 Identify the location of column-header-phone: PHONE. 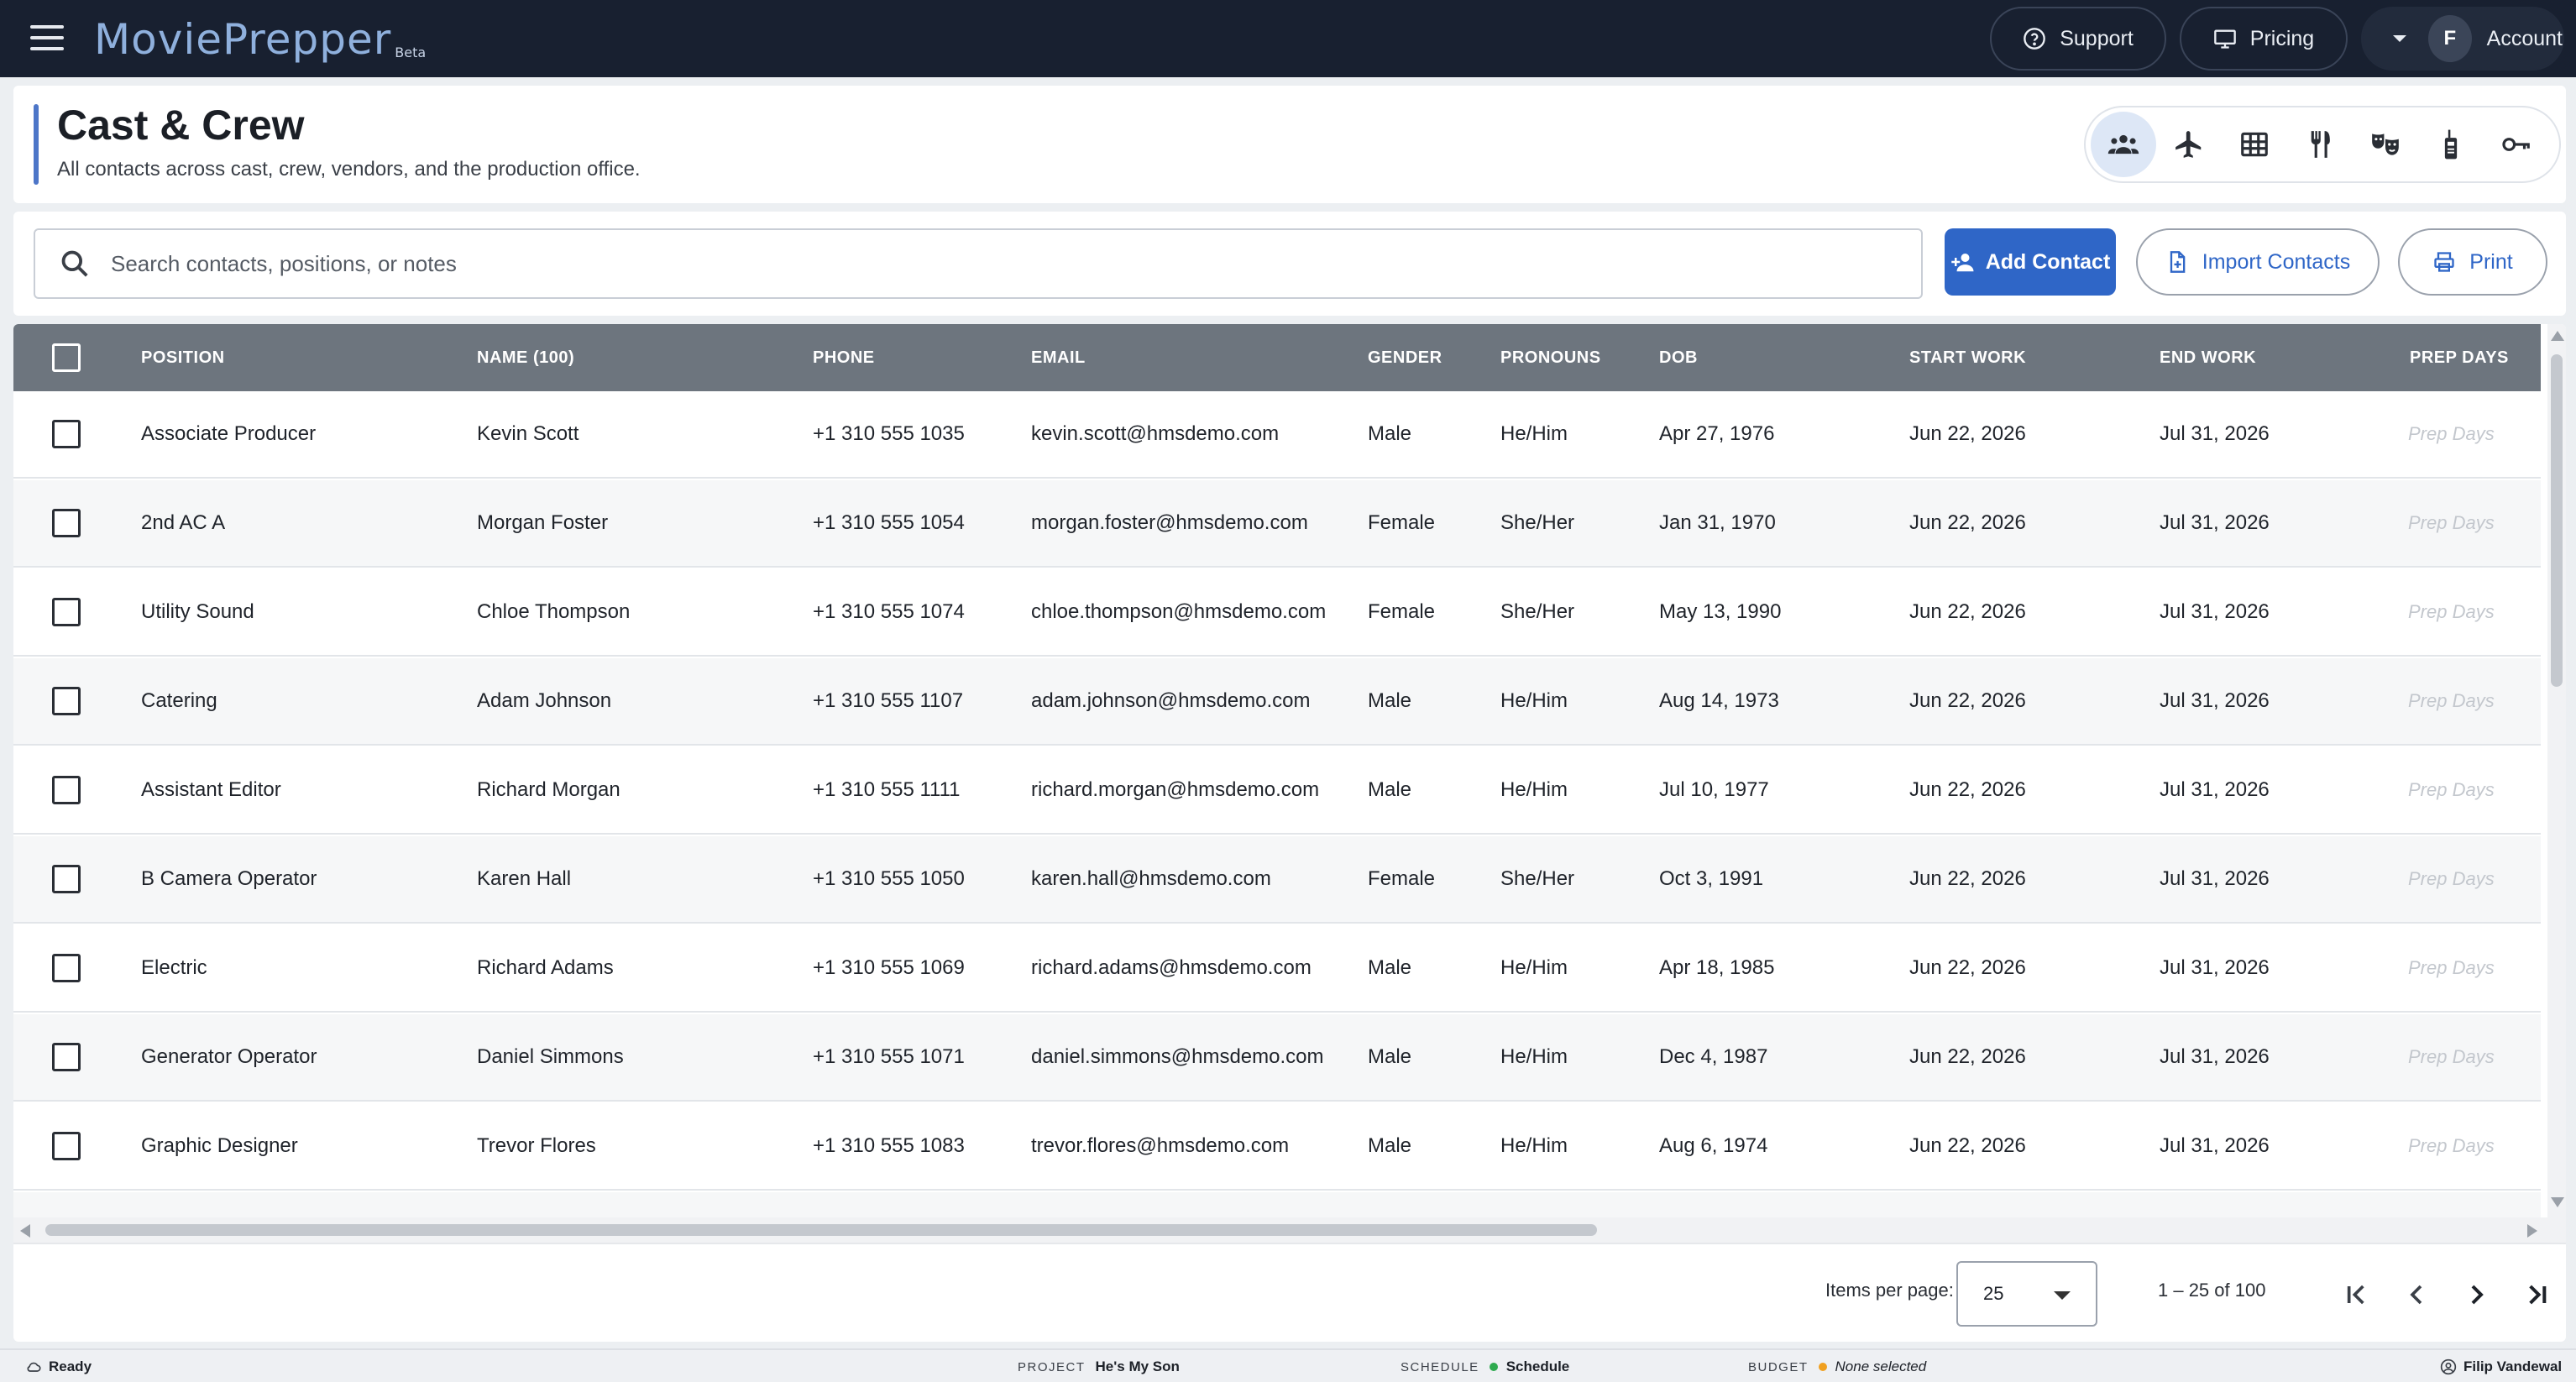
(844, 358).